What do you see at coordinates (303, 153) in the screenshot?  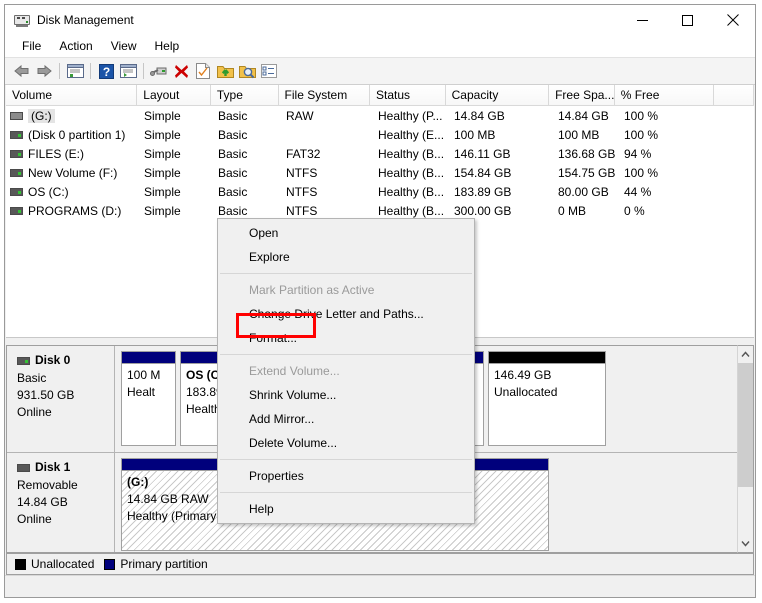 I see `file-system-cell: FAT32` at bounding box center [303, 153].